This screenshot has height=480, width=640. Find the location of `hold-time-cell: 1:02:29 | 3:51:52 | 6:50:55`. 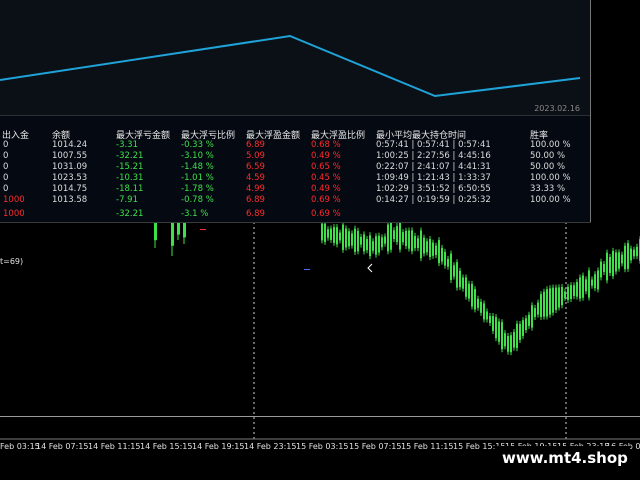

hold-time-cell: 1:02:29 | 3:51:52 | 6:50:55 is located at coordinates (433, 189).